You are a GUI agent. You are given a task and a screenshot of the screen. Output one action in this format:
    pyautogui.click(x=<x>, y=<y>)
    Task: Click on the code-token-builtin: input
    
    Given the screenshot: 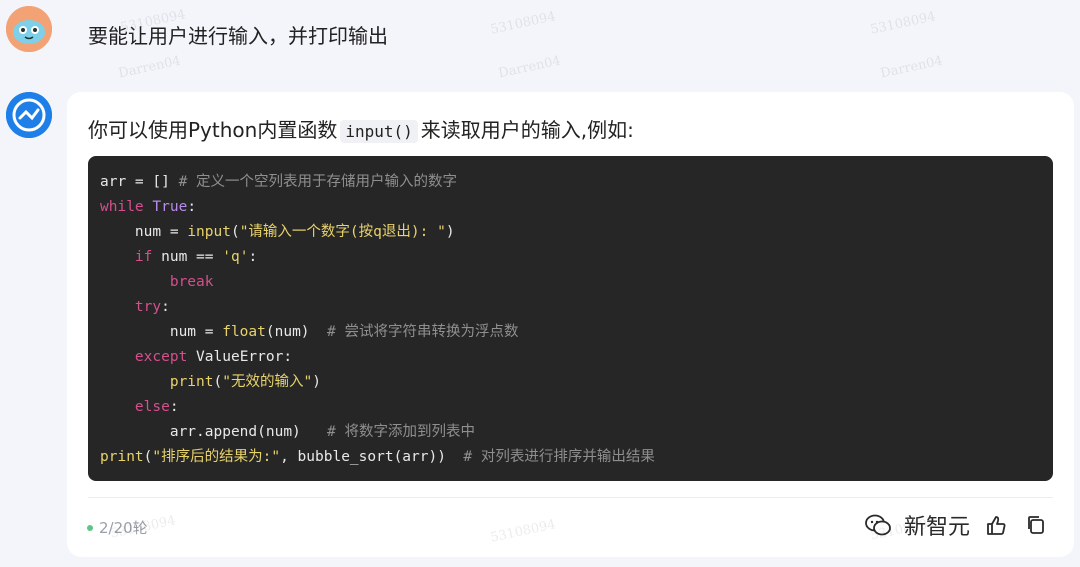 What is the action you would take?
    pyautogui.click(x=209, y=232)
    